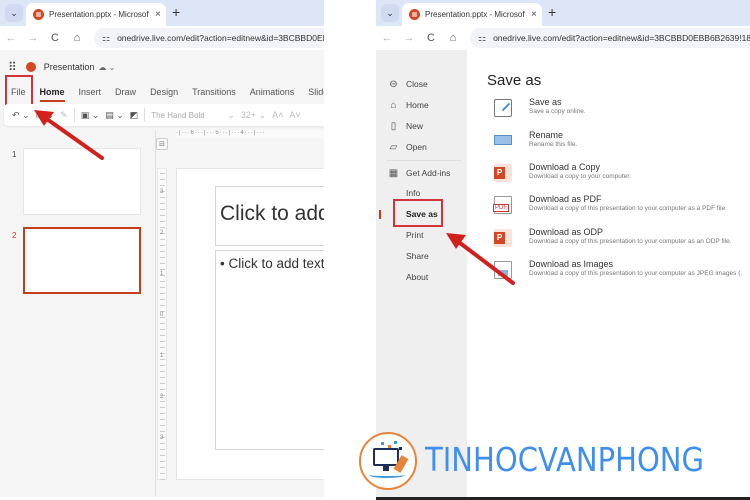 Image resolution: width=750 pixels, height=500 pixels. I want to click on backstage-home: ⌂ Home, so click(407, 105).